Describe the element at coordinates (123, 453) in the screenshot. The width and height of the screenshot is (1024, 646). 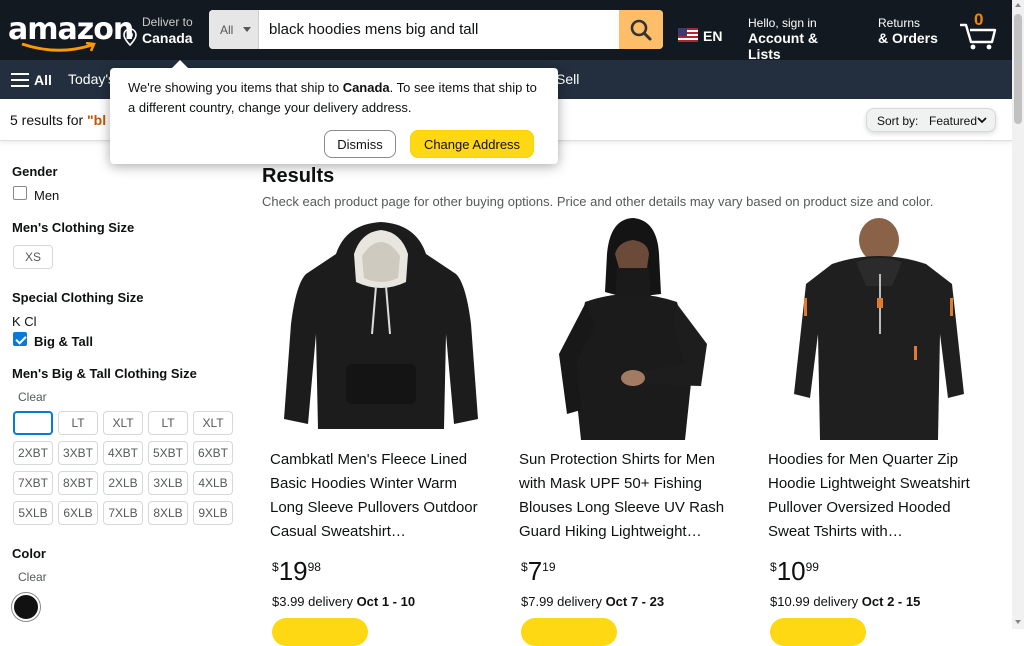
I see `bt-size-button: 4XBT` at that location.